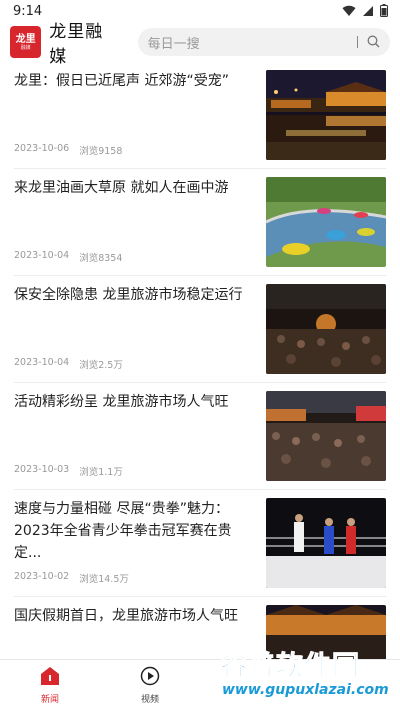 The image size is (400, 711). Describe the element at coordinates (42, 576) in the screenshot. I see `news-date: 2023-10-02` at that location.